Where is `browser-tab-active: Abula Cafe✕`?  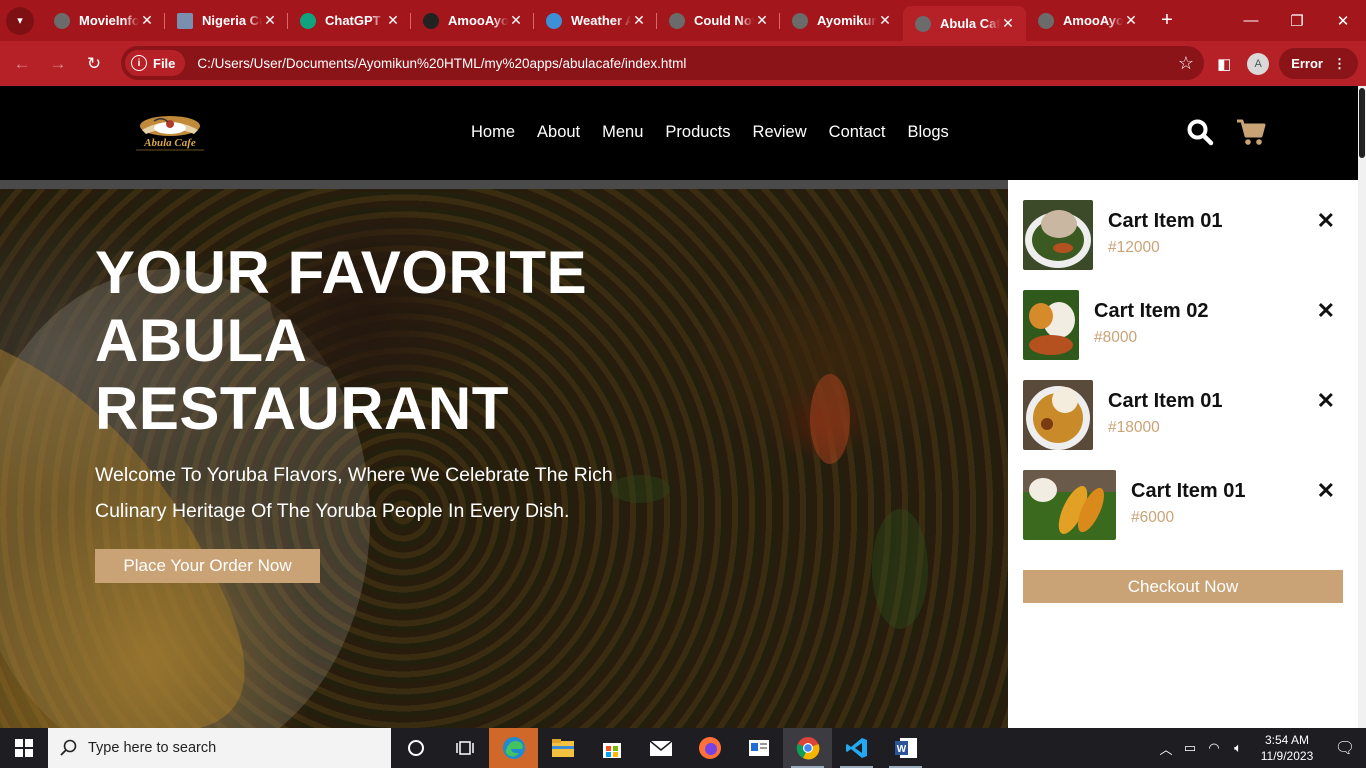 browser-tab-active: Abula Cafe✕ is located at coordinates (964, 23).